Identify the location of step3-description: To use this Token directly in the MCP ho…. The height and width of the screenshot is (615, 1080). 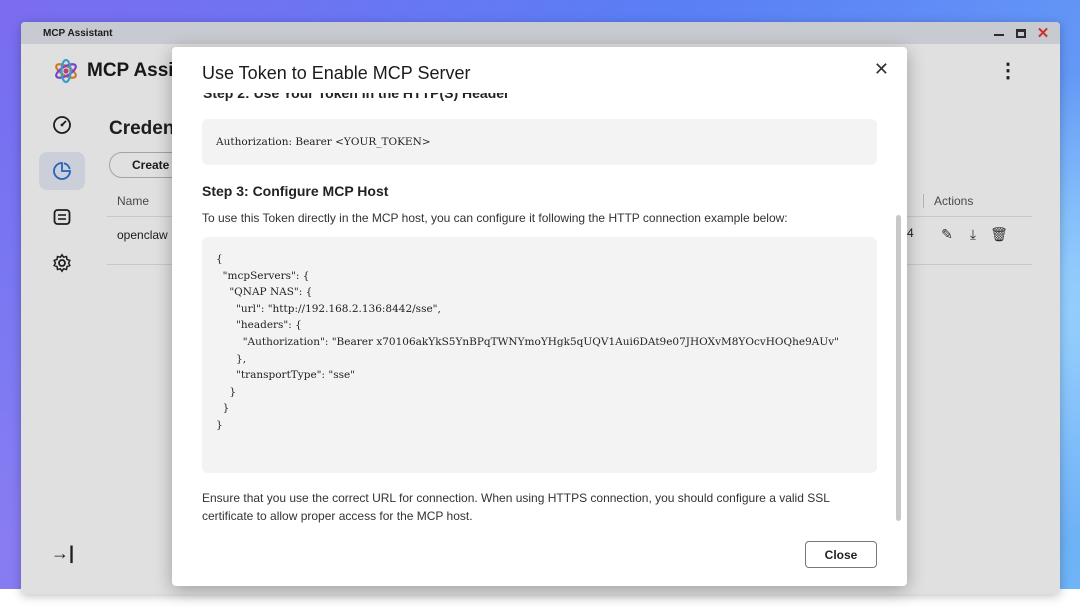
(495, 218).